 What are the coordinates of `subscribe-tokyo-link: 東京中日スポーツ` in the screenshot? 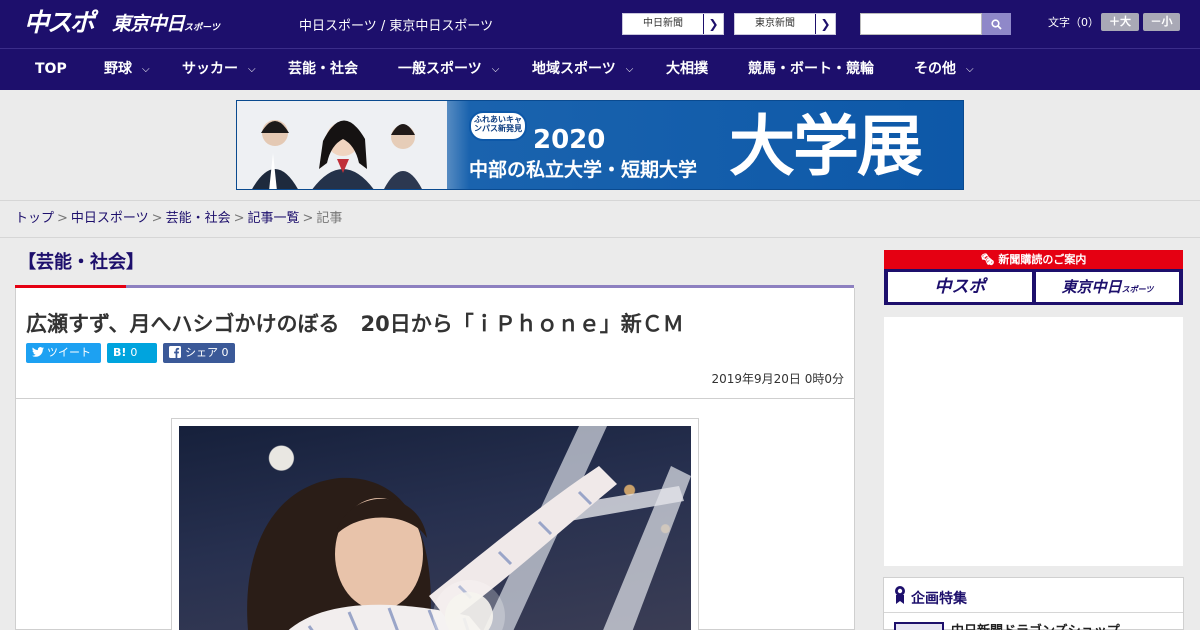 It's located at (1107, 287).